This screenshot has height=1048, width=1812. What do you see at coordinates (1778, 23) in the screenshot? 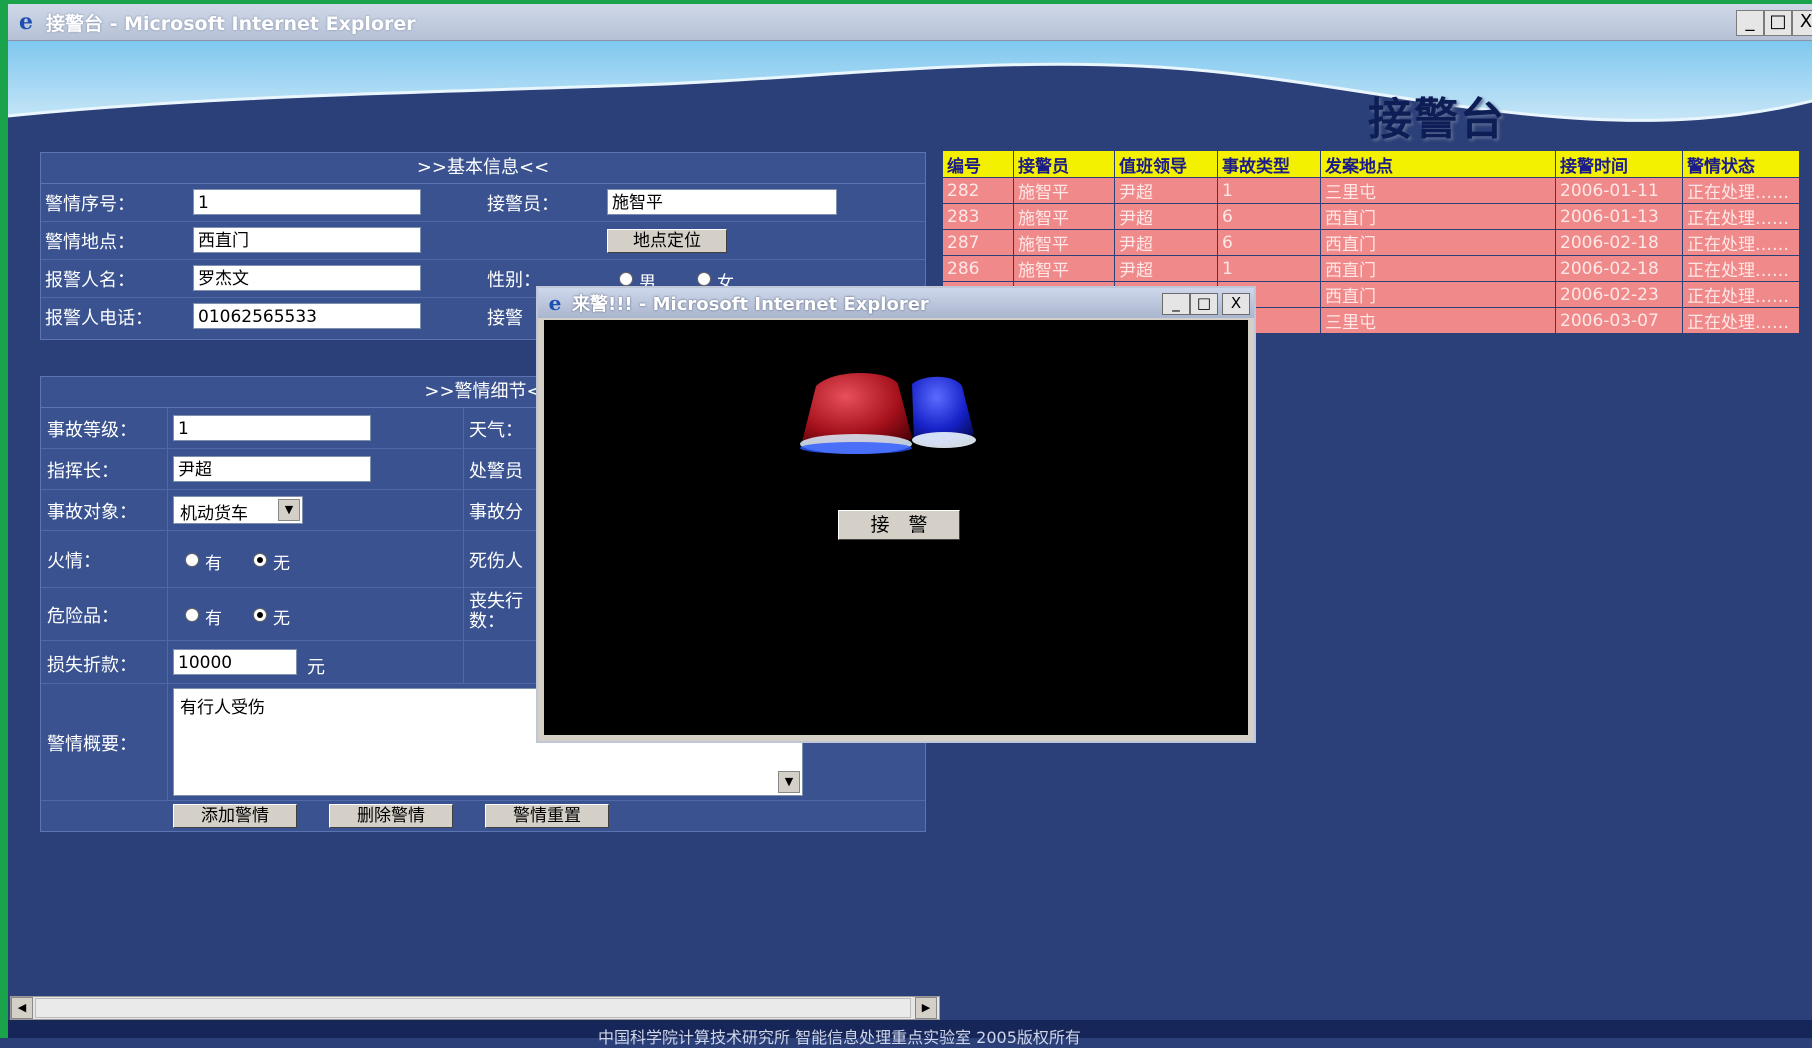
I see `maximize-button: □` at bounding box center [1778, 23].